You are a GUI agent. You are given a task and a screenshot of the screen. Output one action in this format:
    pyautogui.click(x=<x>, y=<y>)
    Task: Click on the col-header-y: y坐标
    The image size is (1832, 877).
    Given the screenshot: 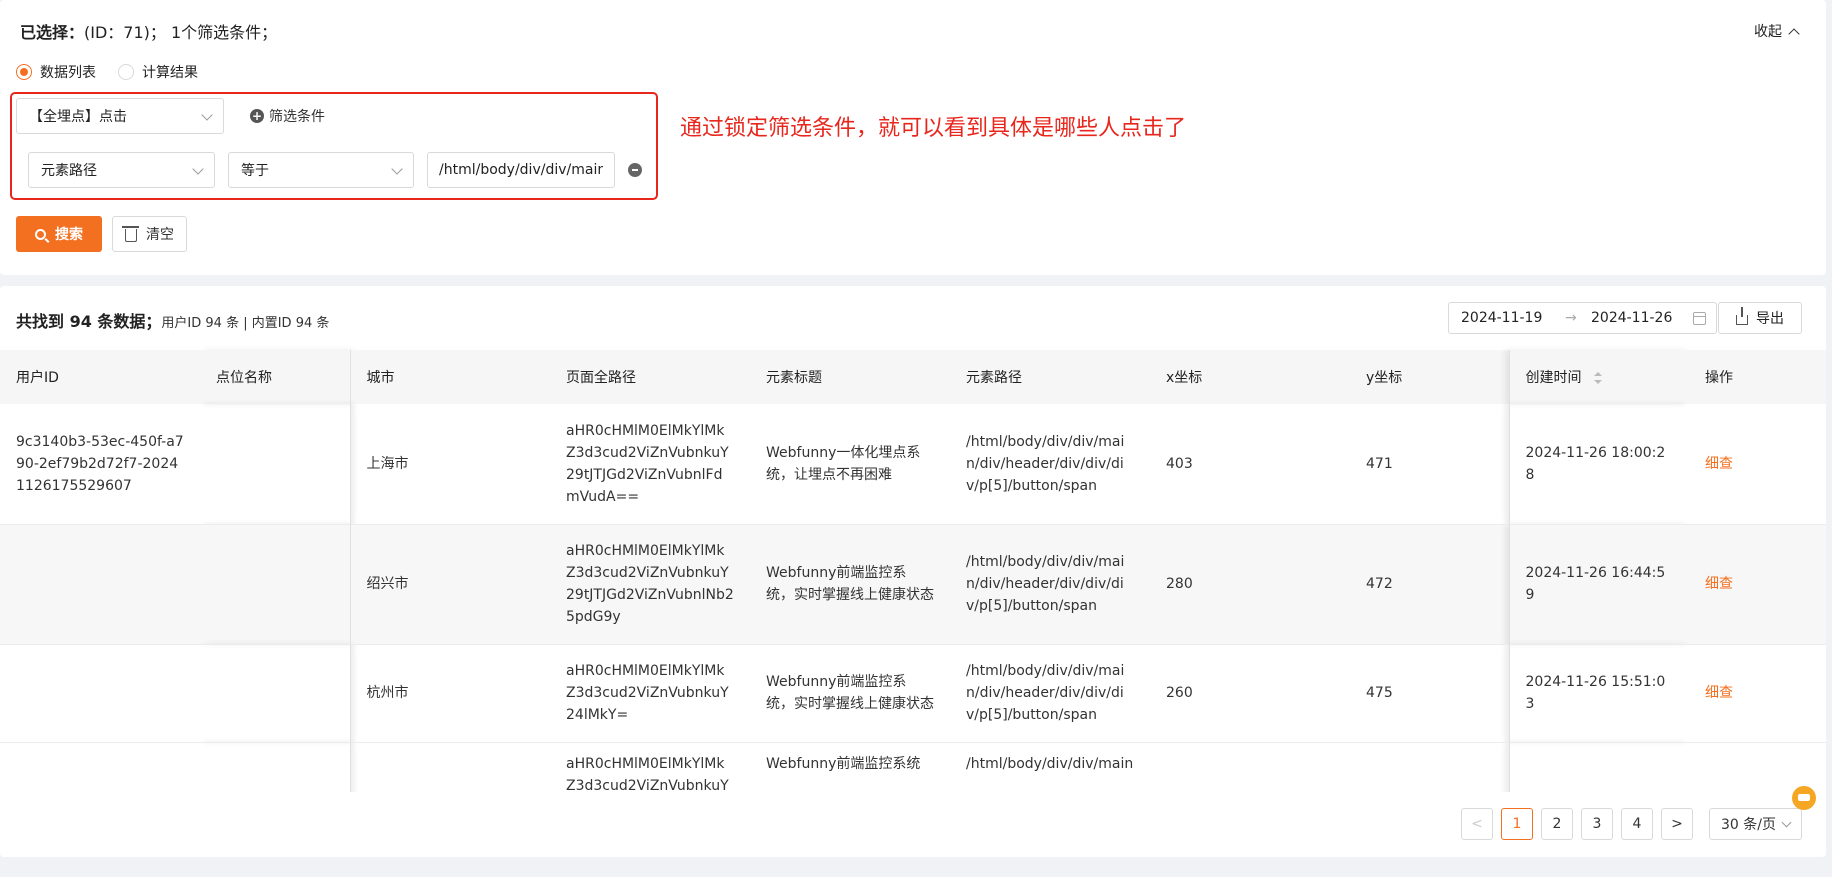 What is the action you would take?
    pyautogui.click(x=1429, y=377)
    